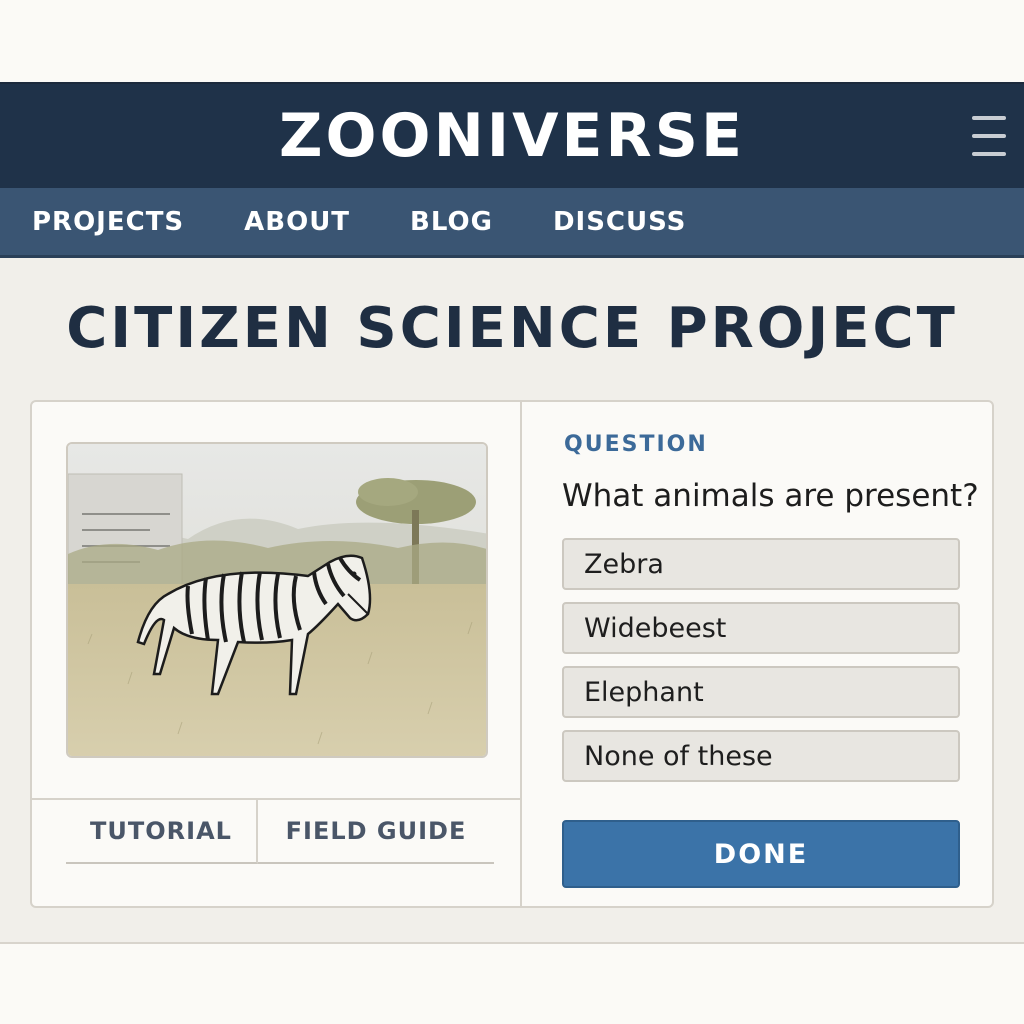 The image size is (1024, 1024). I want to click on answer-list: Zebra Widebeest Elephant None of these, so click(761, 666).